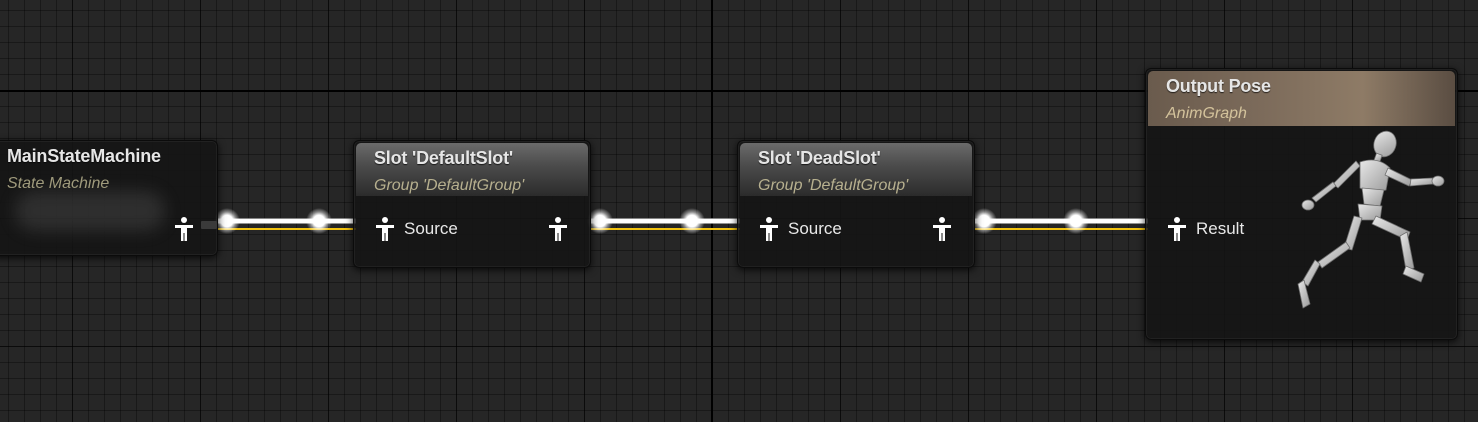 This screenshot has height=422, width=1478. I want to click on node-title: Slot 'DeadSlot', so click(819, 158).